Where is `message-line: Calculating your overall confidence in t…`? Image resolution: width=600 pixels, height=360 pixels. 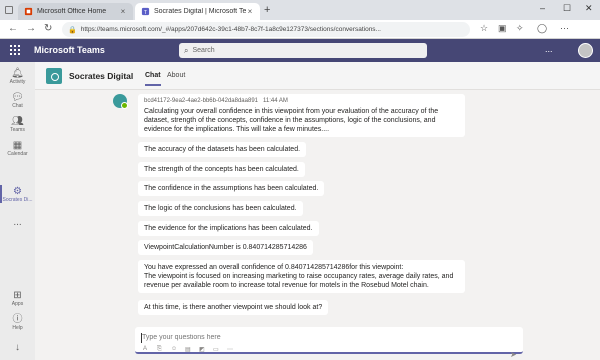
message-line: Calculating your overall confidence in t… is located at coordinates (291, 111).